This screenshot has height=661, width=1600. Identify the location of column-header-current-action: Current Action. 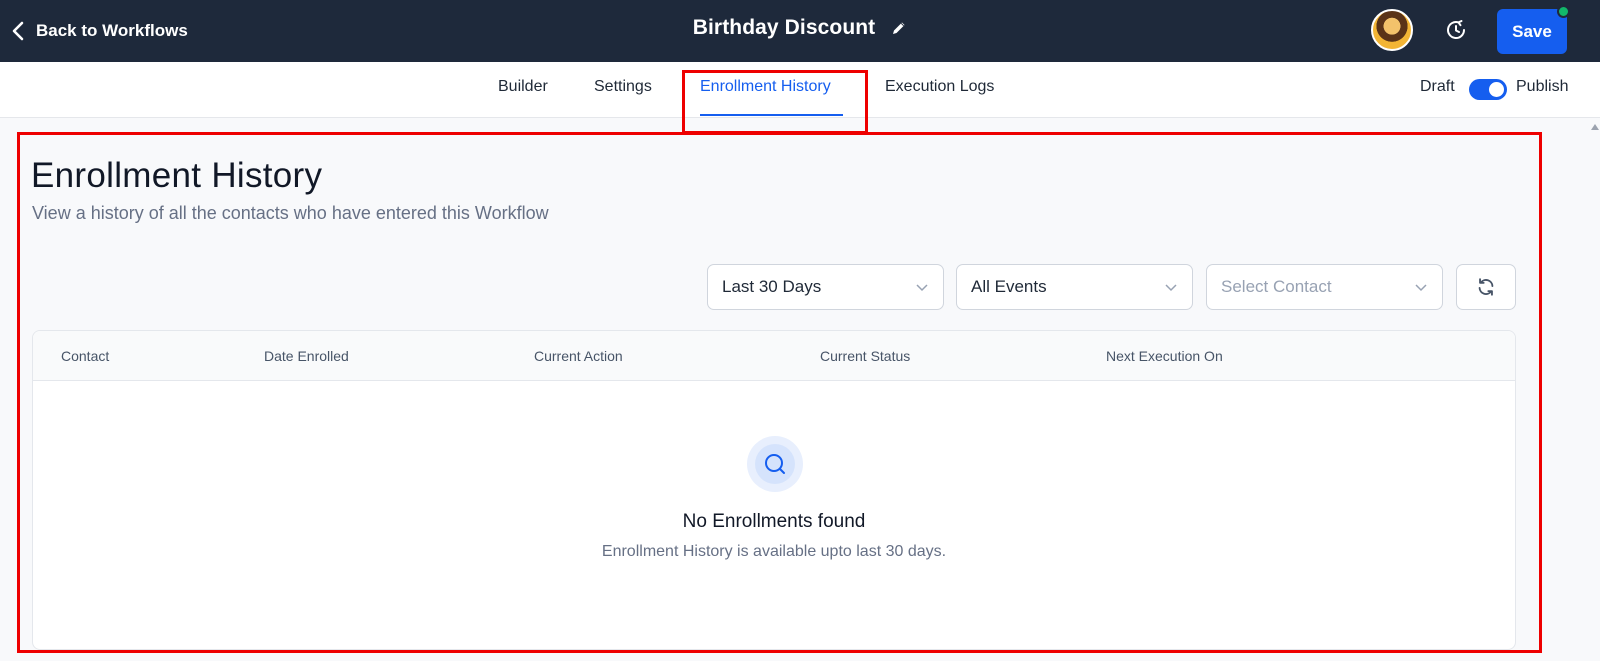
(578, 356).